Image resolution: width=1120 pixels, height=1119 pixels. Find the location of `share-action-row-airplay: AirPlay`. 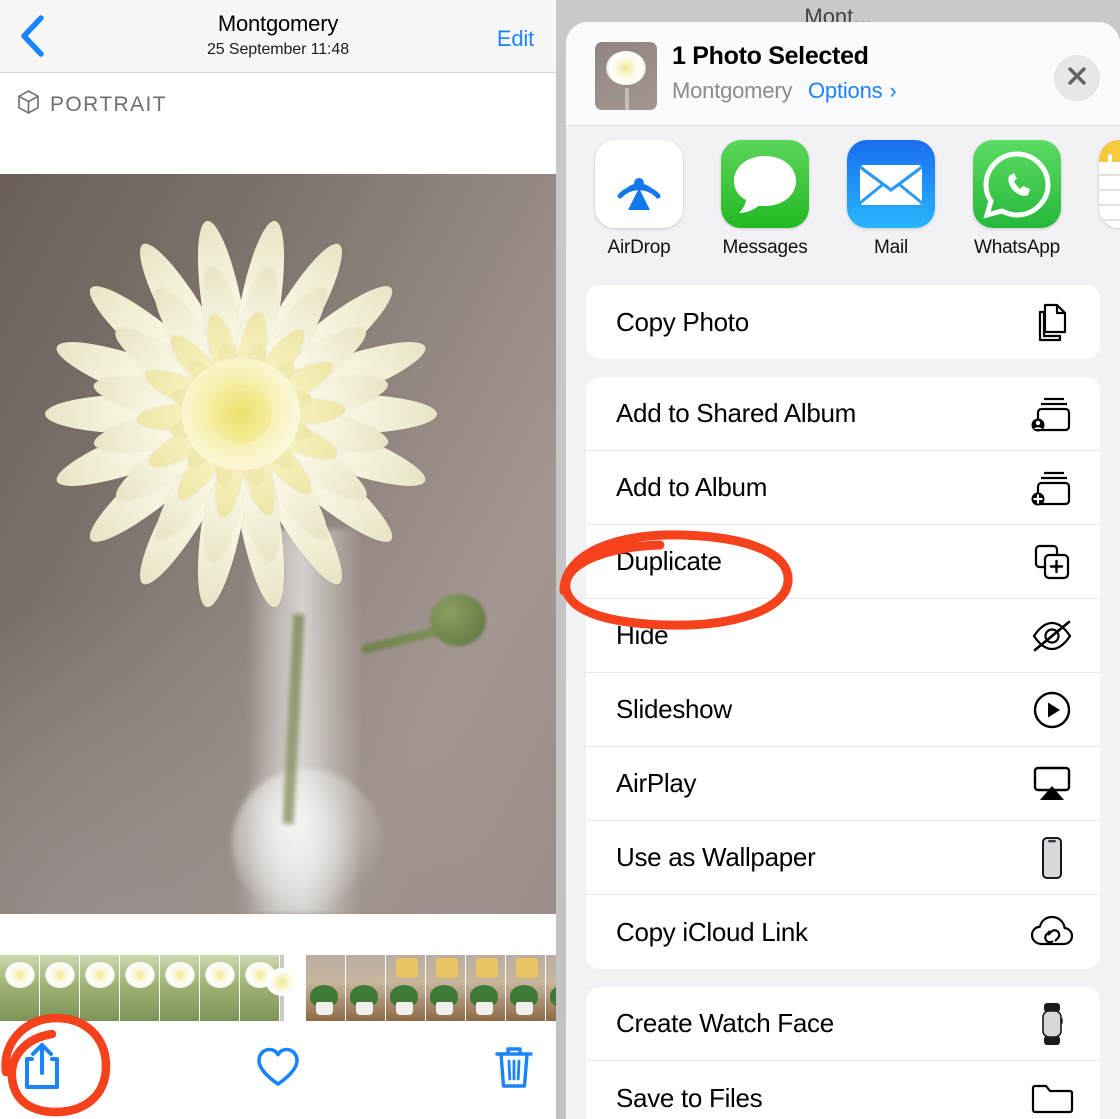

share-action-row-airplay: AirPlay is located at coordinates (843, 784).